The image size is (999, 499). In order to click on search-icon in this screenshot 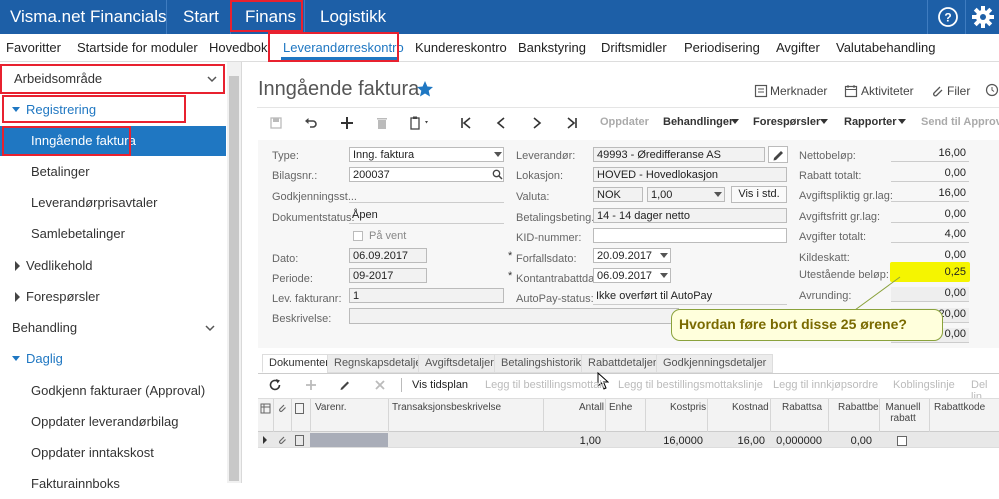, I will do `click(497, 174)`.